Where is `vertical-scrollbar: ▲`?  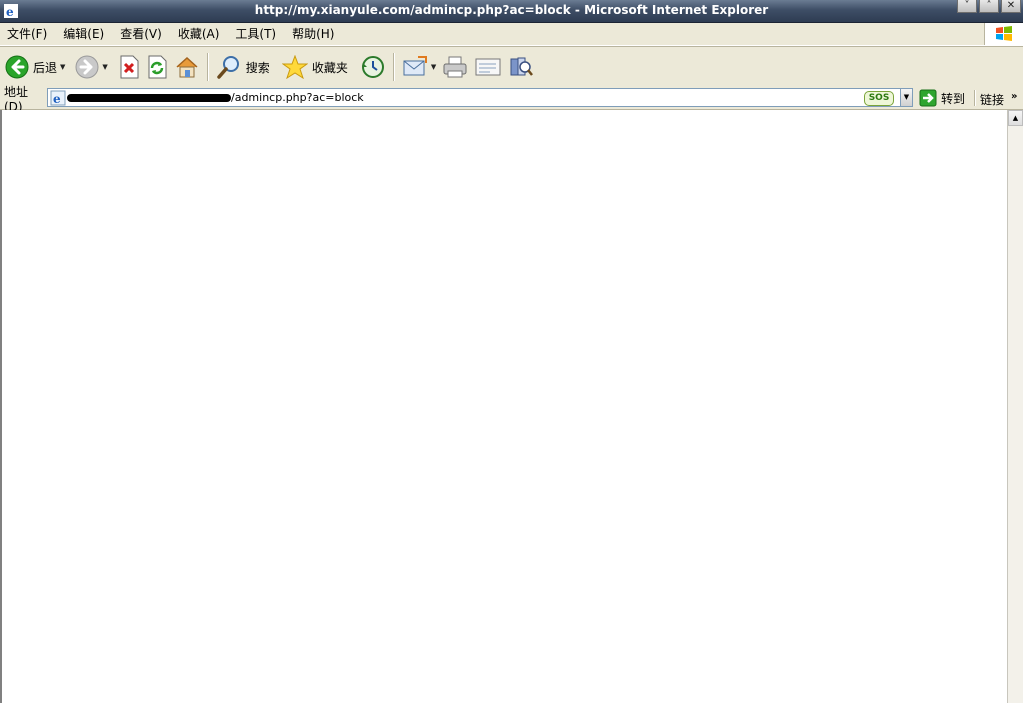 vertical-scrollbar: ▲ is located at coordinates (1015, 406).